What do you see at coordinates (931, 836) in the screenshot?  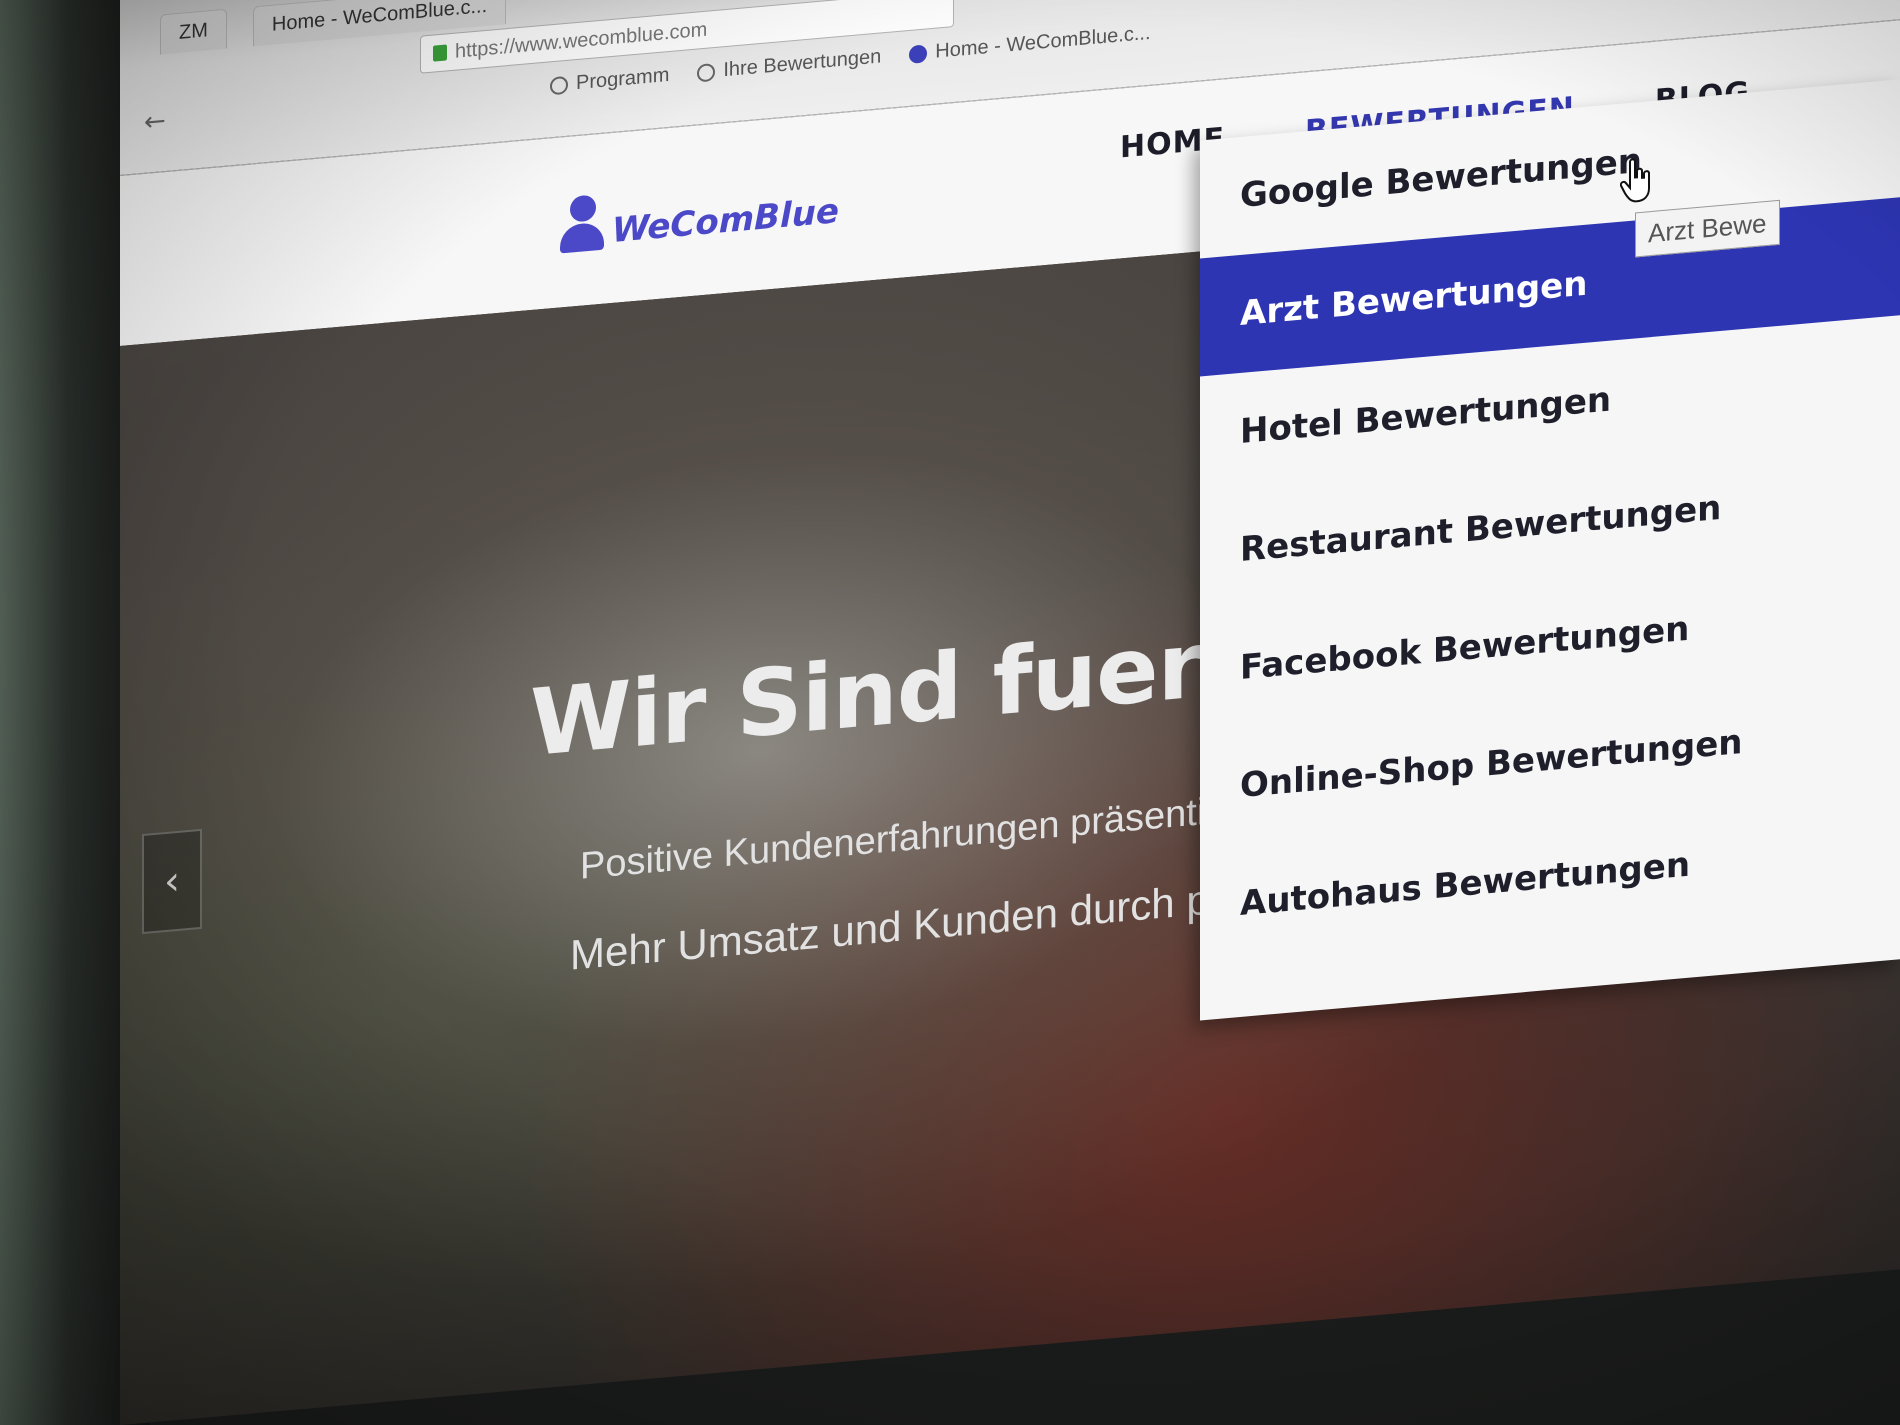 I see `hero-subtitle: Positive Kundenerfahrungen präsentieren` at bounding box center [931, 836].